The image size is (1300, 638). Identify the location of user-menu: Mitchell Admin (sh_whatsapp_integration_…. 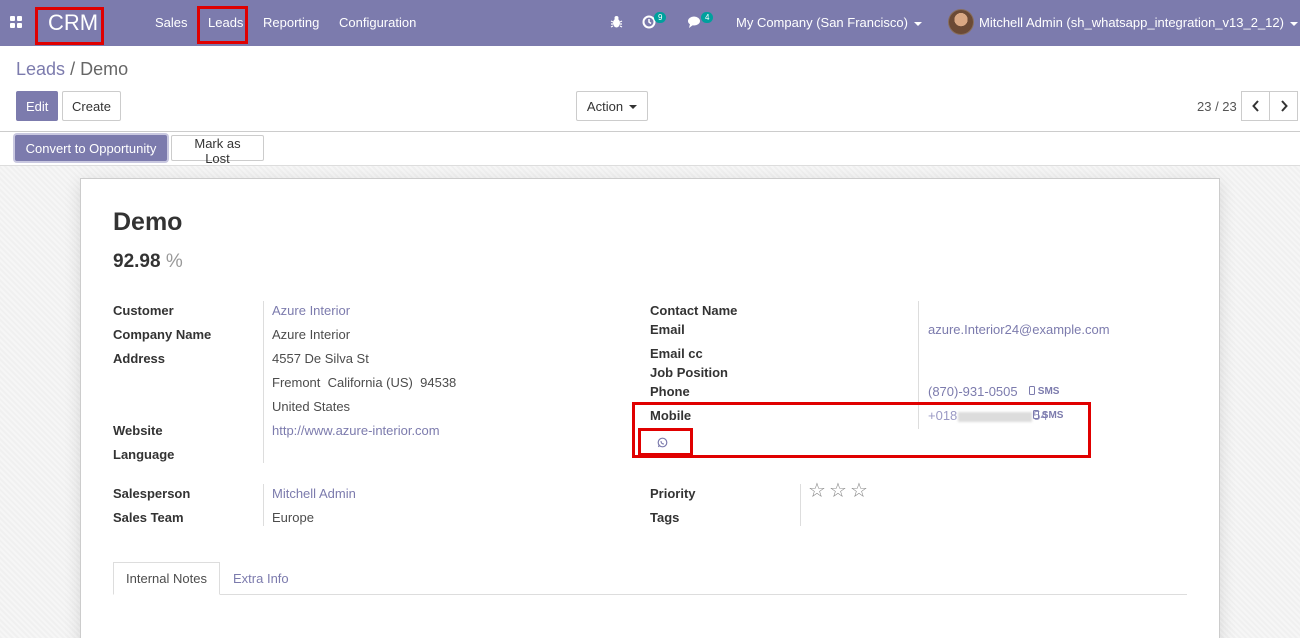
(1138, 22).